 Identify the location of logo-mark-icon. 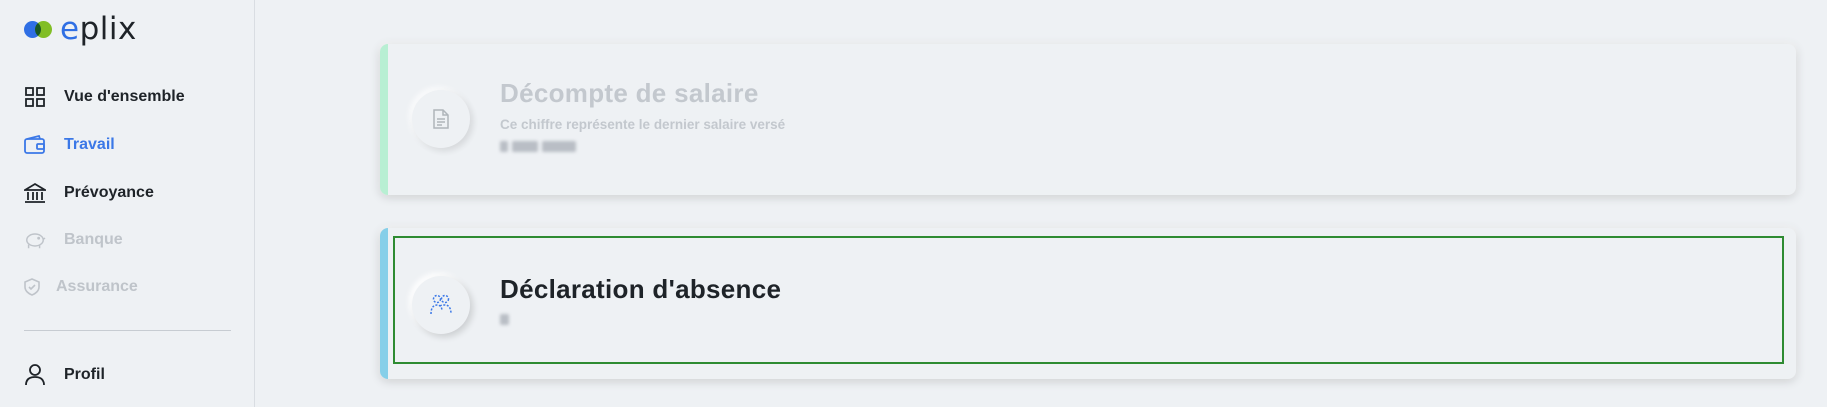
(39, 29).